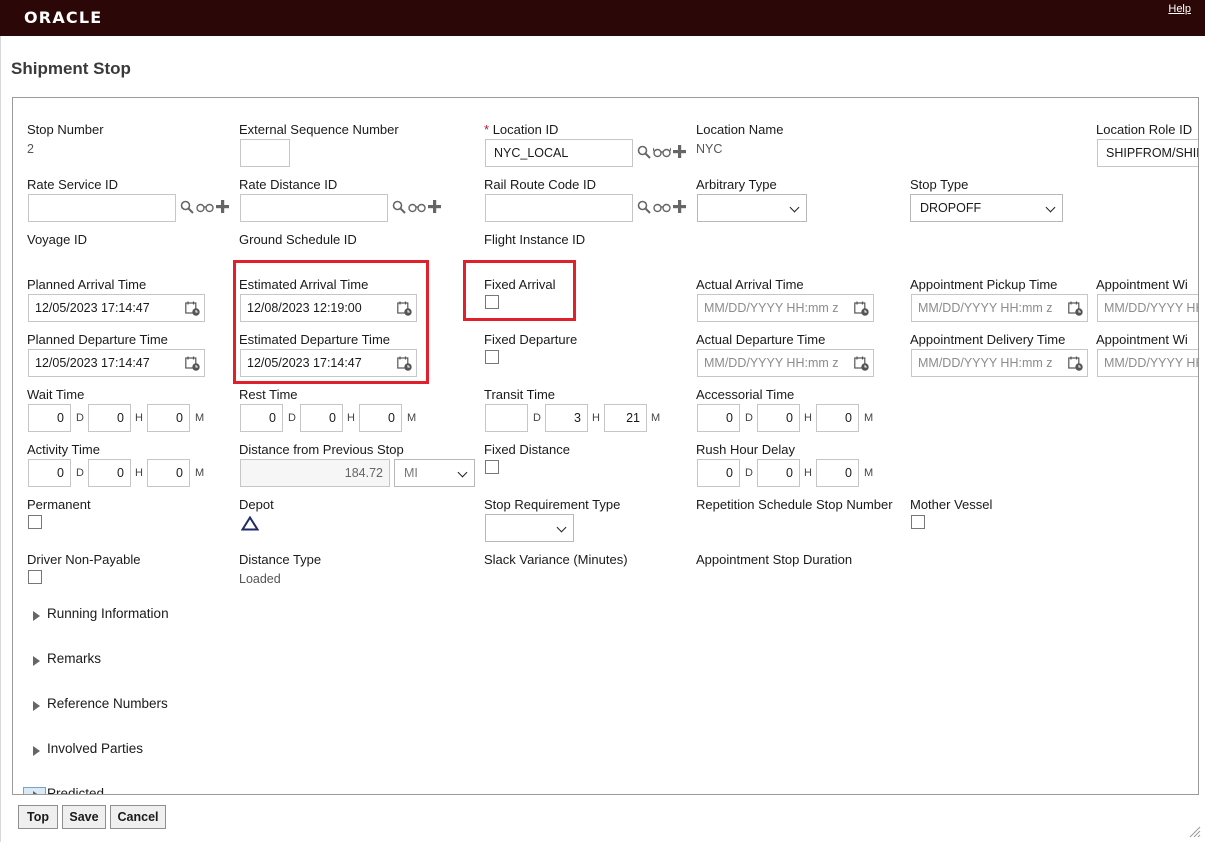 The width and height of the screenshot is (1205, 842). Describe the element at coordinates (785, 308) in the screenshot. I see `actual-arrival-input: MM/DD/YYYY HH:mm z` at that location.